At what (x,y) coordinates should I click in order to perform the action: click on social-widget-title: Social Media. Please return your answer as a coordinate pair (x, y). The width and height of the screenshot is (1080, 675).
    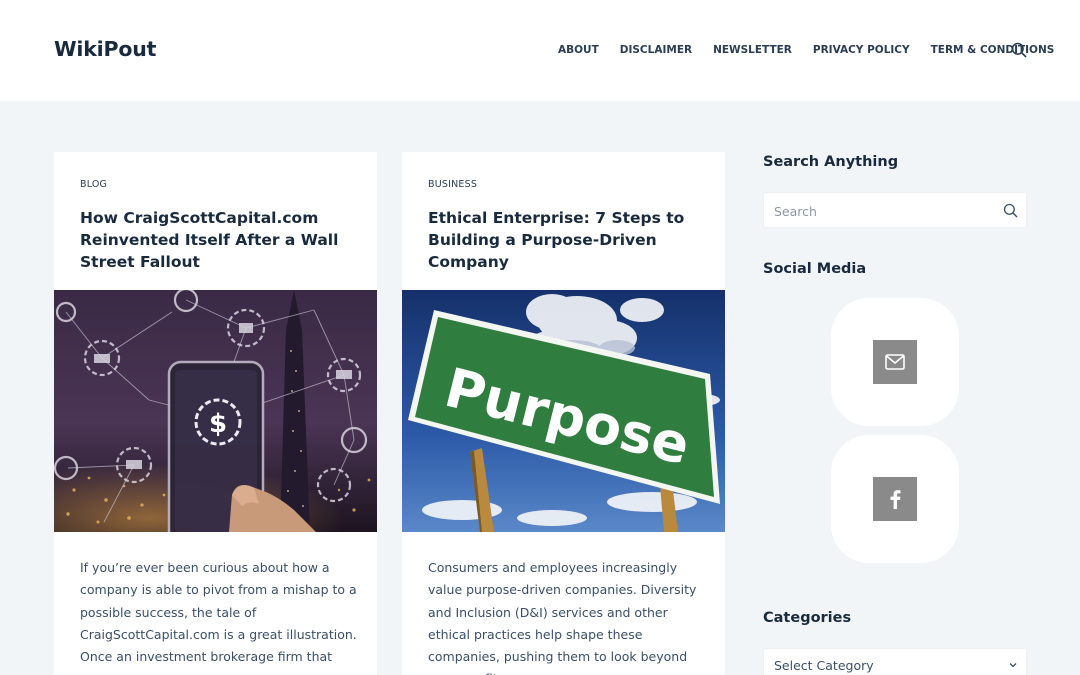
    Looking at the image, I should click on (815, 269).